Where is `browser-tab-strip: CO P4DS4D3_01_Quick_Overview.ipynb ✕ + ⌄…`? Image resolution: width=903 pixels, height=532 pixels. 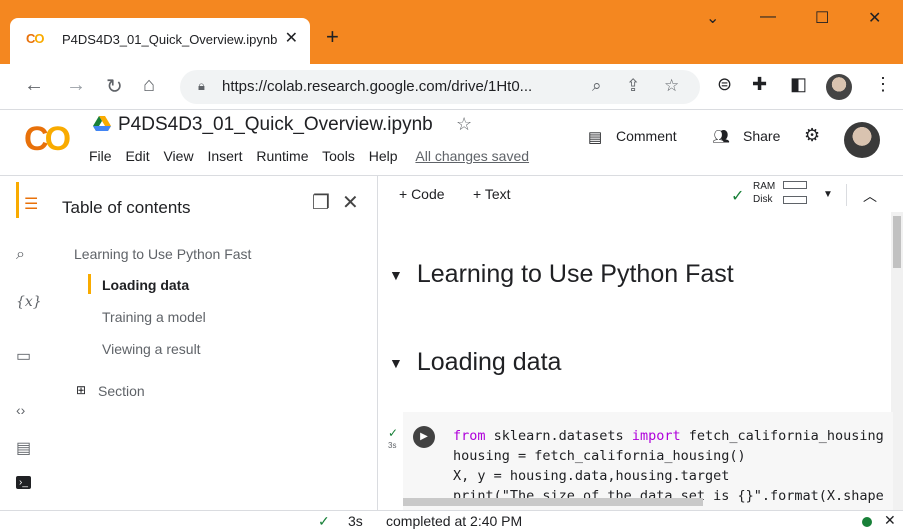 browser-tab-strip: CO P4DS4D3_01_Quick_Overview.ipynb ✕ + ⌄… is located at coordinates (451, 32).